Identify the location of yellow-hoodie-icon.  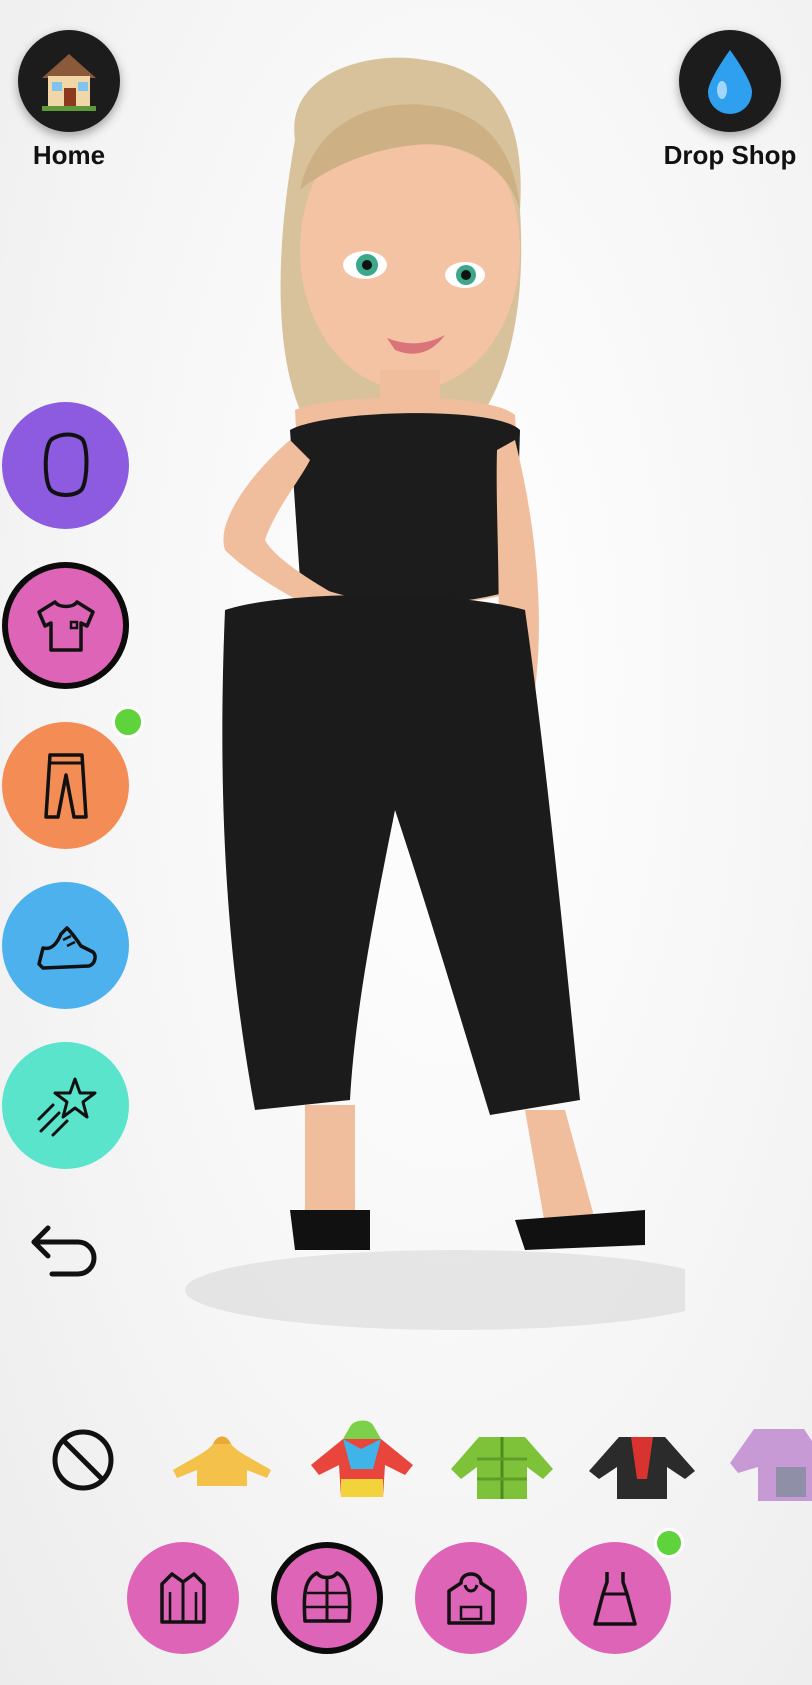
(222, 1461).